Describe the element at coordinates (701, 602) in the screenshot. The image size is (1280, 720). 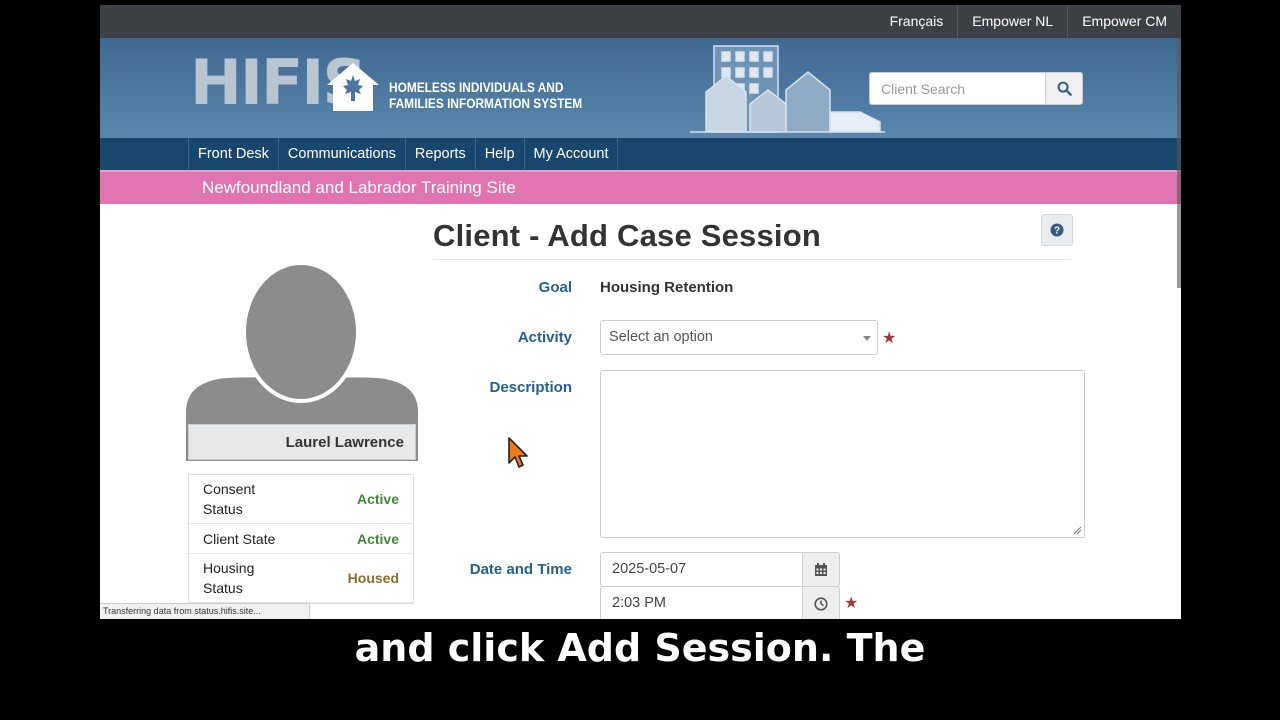
I see `time-input: 2:03 PM` at that location.